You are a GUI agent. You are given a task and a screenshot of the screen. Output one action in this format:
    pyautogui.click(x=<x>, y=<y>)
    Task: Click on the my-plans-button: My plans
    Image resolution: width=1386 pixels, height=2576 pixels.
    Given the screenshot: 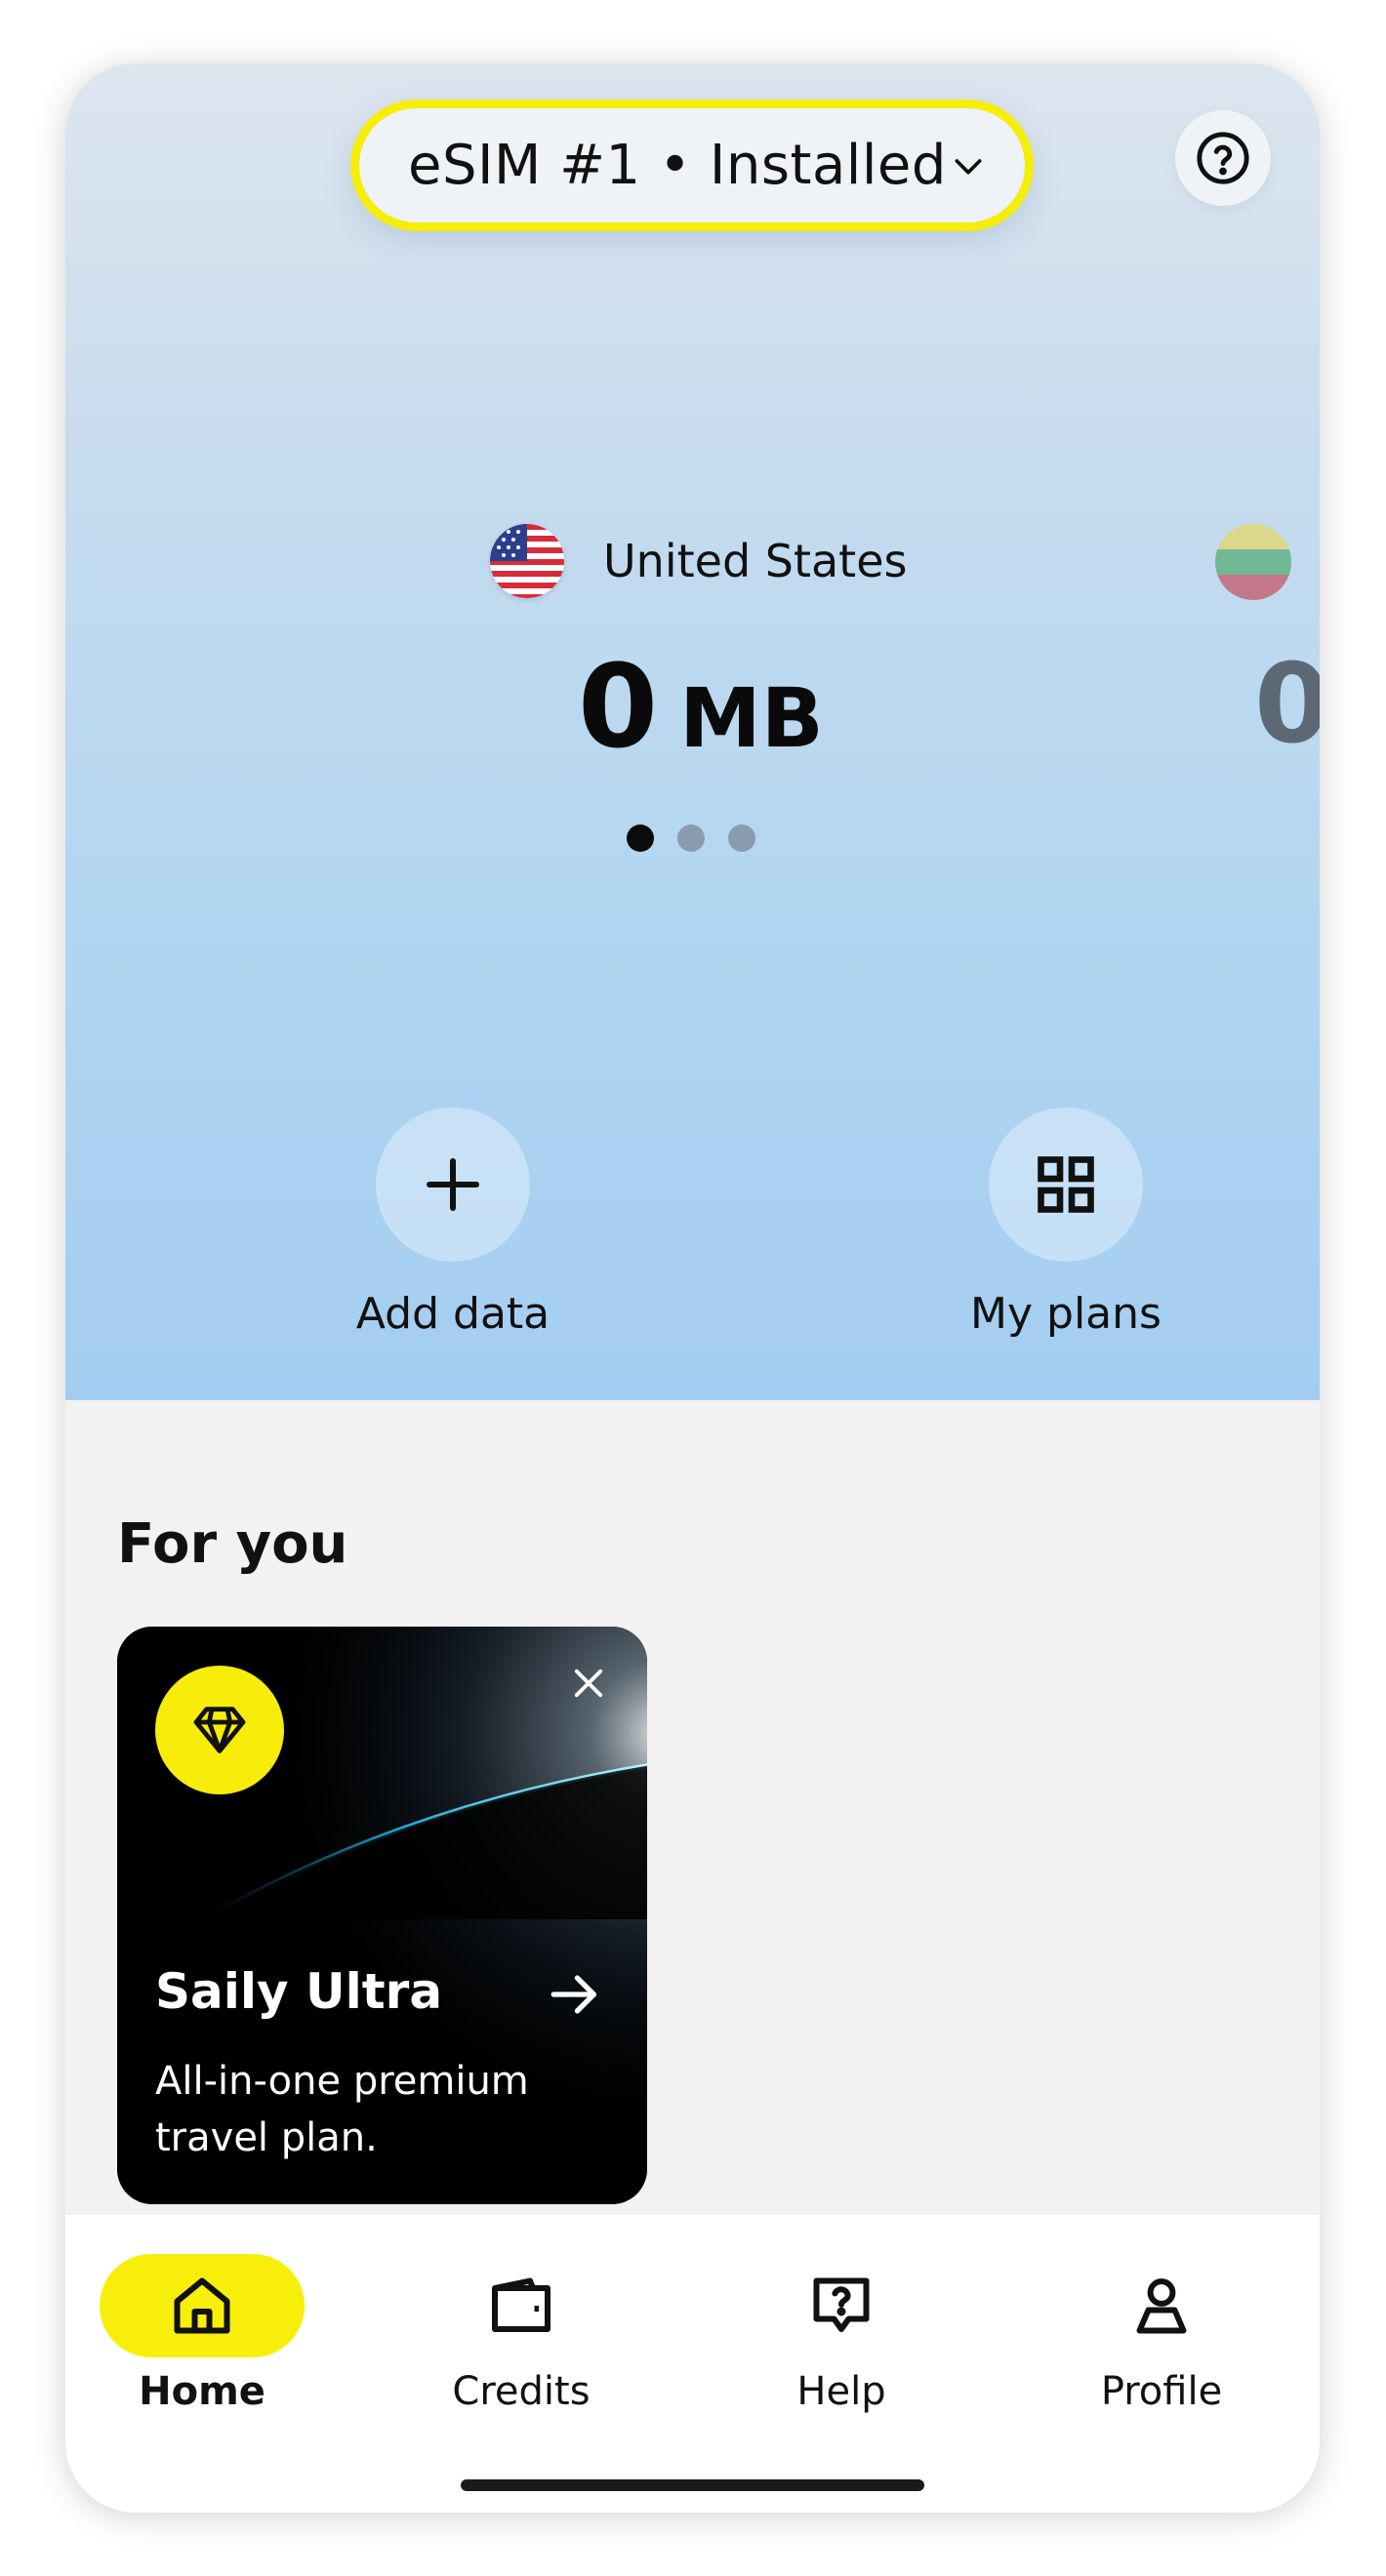 What is the action you would take?
    pyautogui.click(x=1066, y=1223)
    